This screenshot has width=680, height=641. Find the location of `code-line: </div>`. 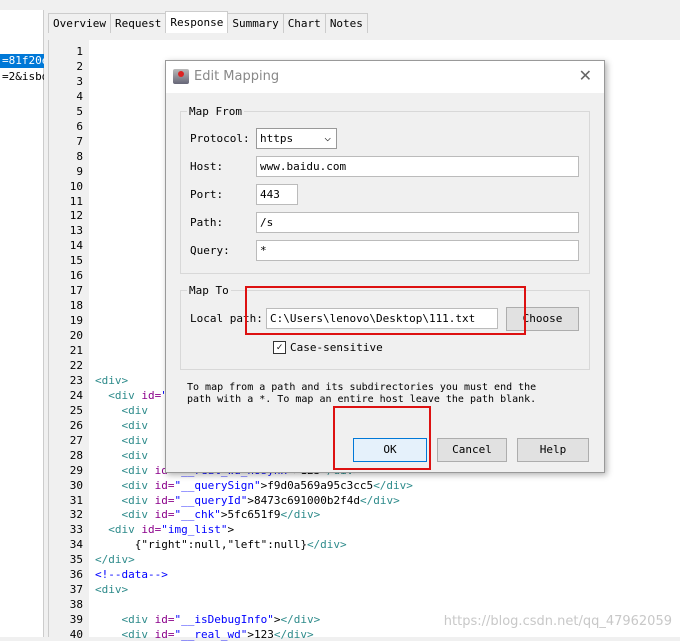

code-line: </div> is located at coordinates (115, 559).